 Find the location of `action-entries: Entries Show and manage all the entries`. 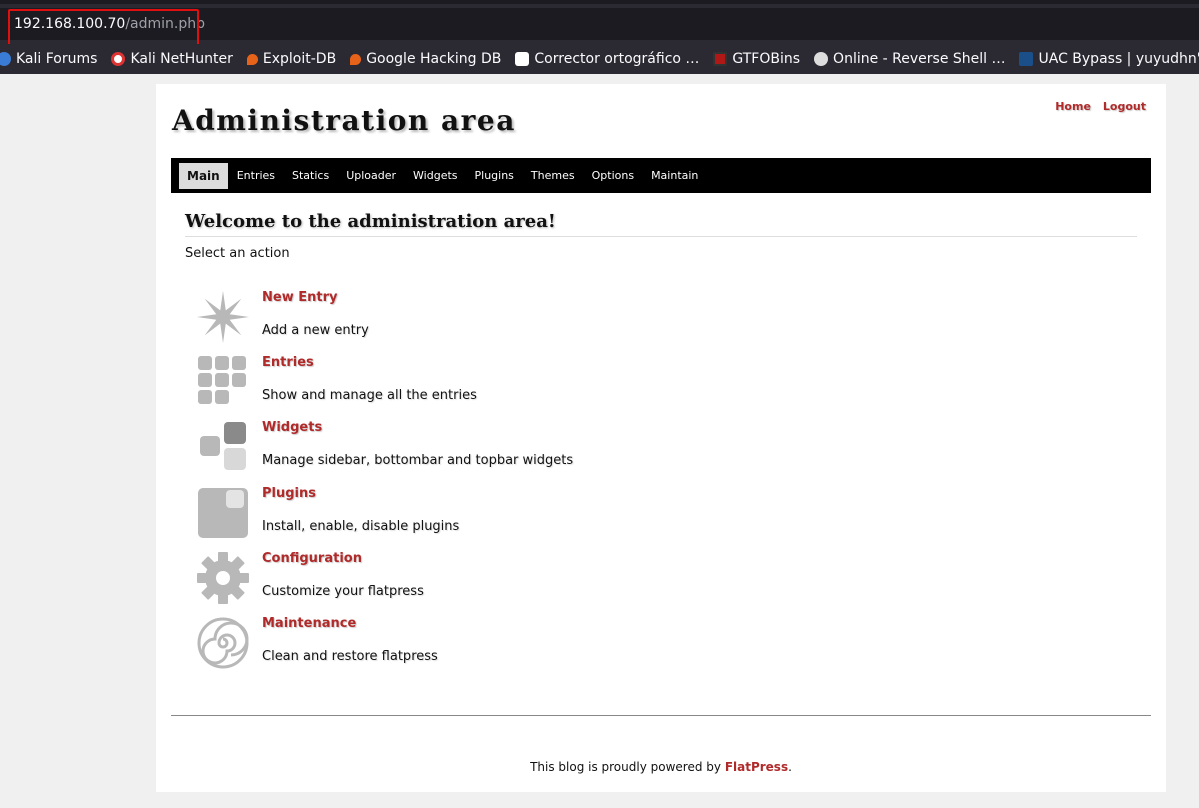

action-entries: Entries Show and manage all the entries is located at coordinates (546, 385).